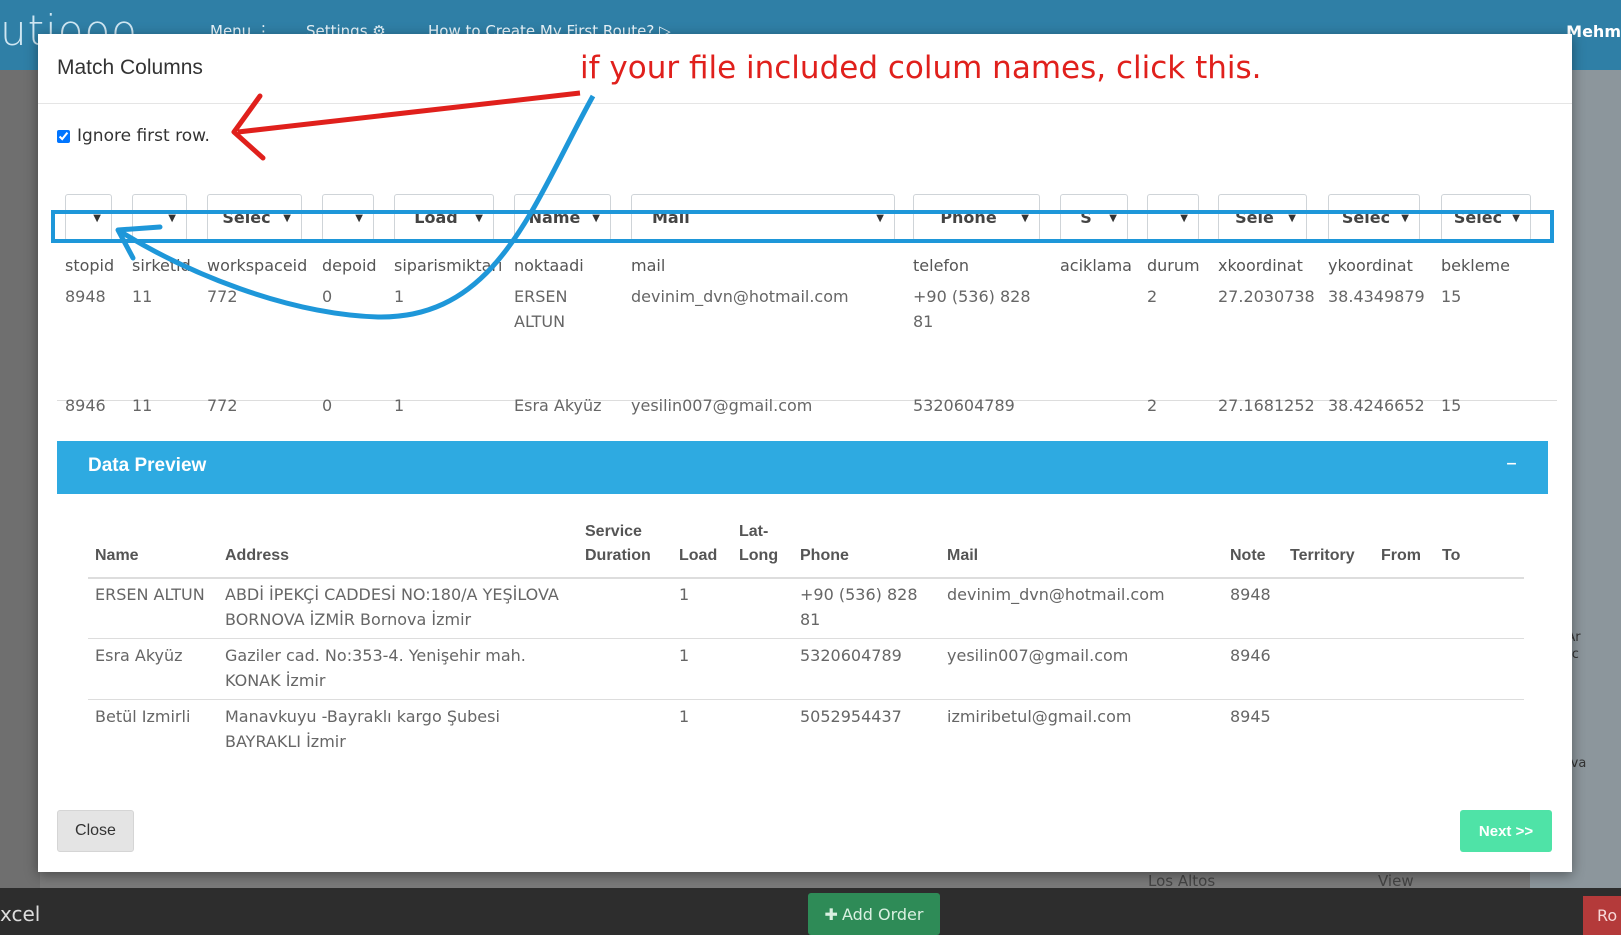  I want to click on column-header: Mail, so click(963, 555).